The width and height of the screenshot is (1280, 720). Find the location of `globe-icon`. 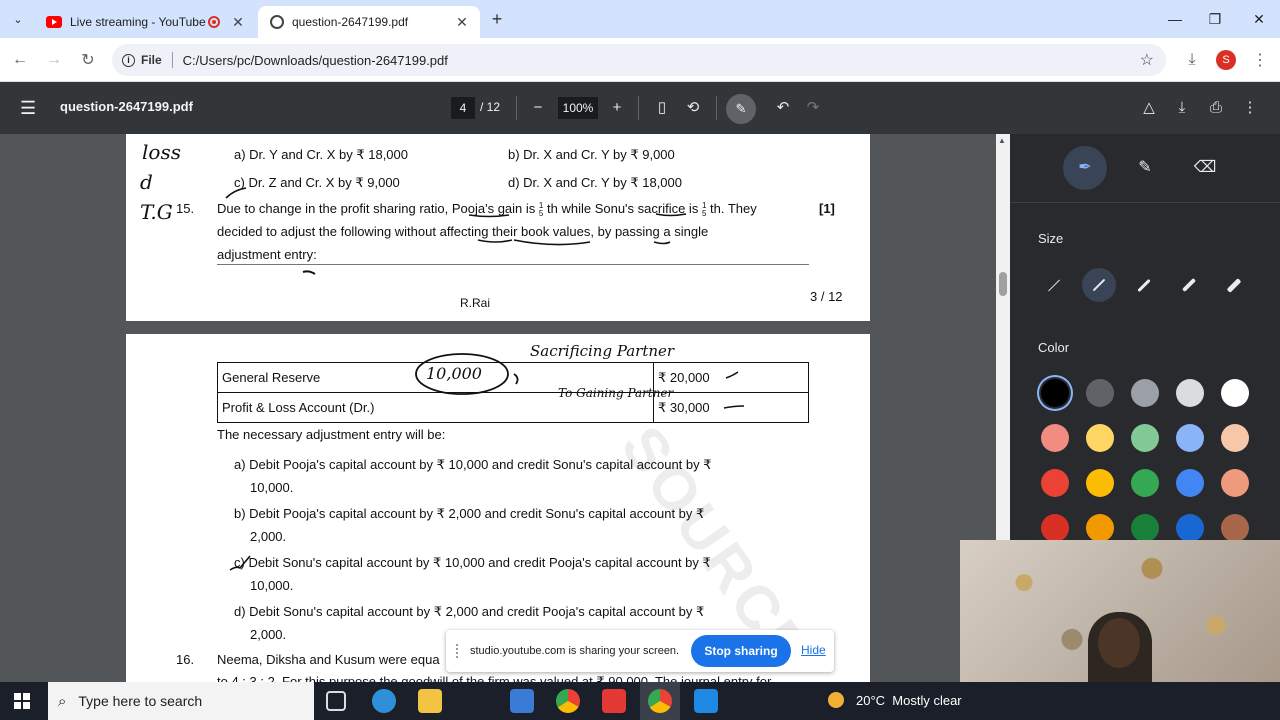

globe-icon is located at coordinates (277, 22).